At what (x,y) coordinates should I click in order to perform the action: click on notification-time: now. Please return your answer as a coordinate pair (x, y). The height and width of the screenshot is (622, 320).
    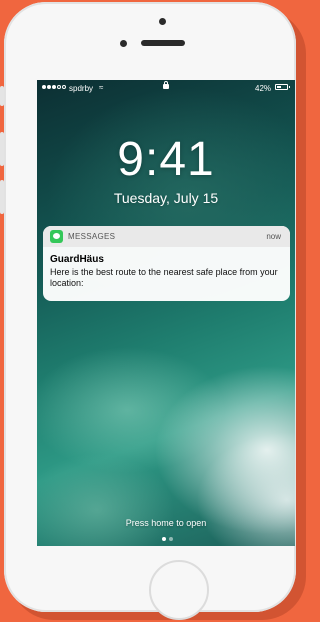
    Looking at the image, I should click on (273, 236).